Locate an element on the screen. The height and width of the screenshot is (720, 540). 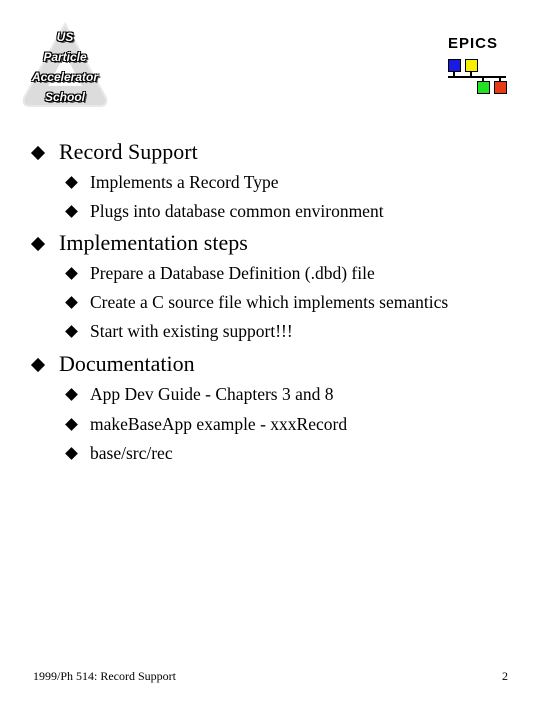
bullet-level1: Implementation steps is located at coordinates (153, 242).